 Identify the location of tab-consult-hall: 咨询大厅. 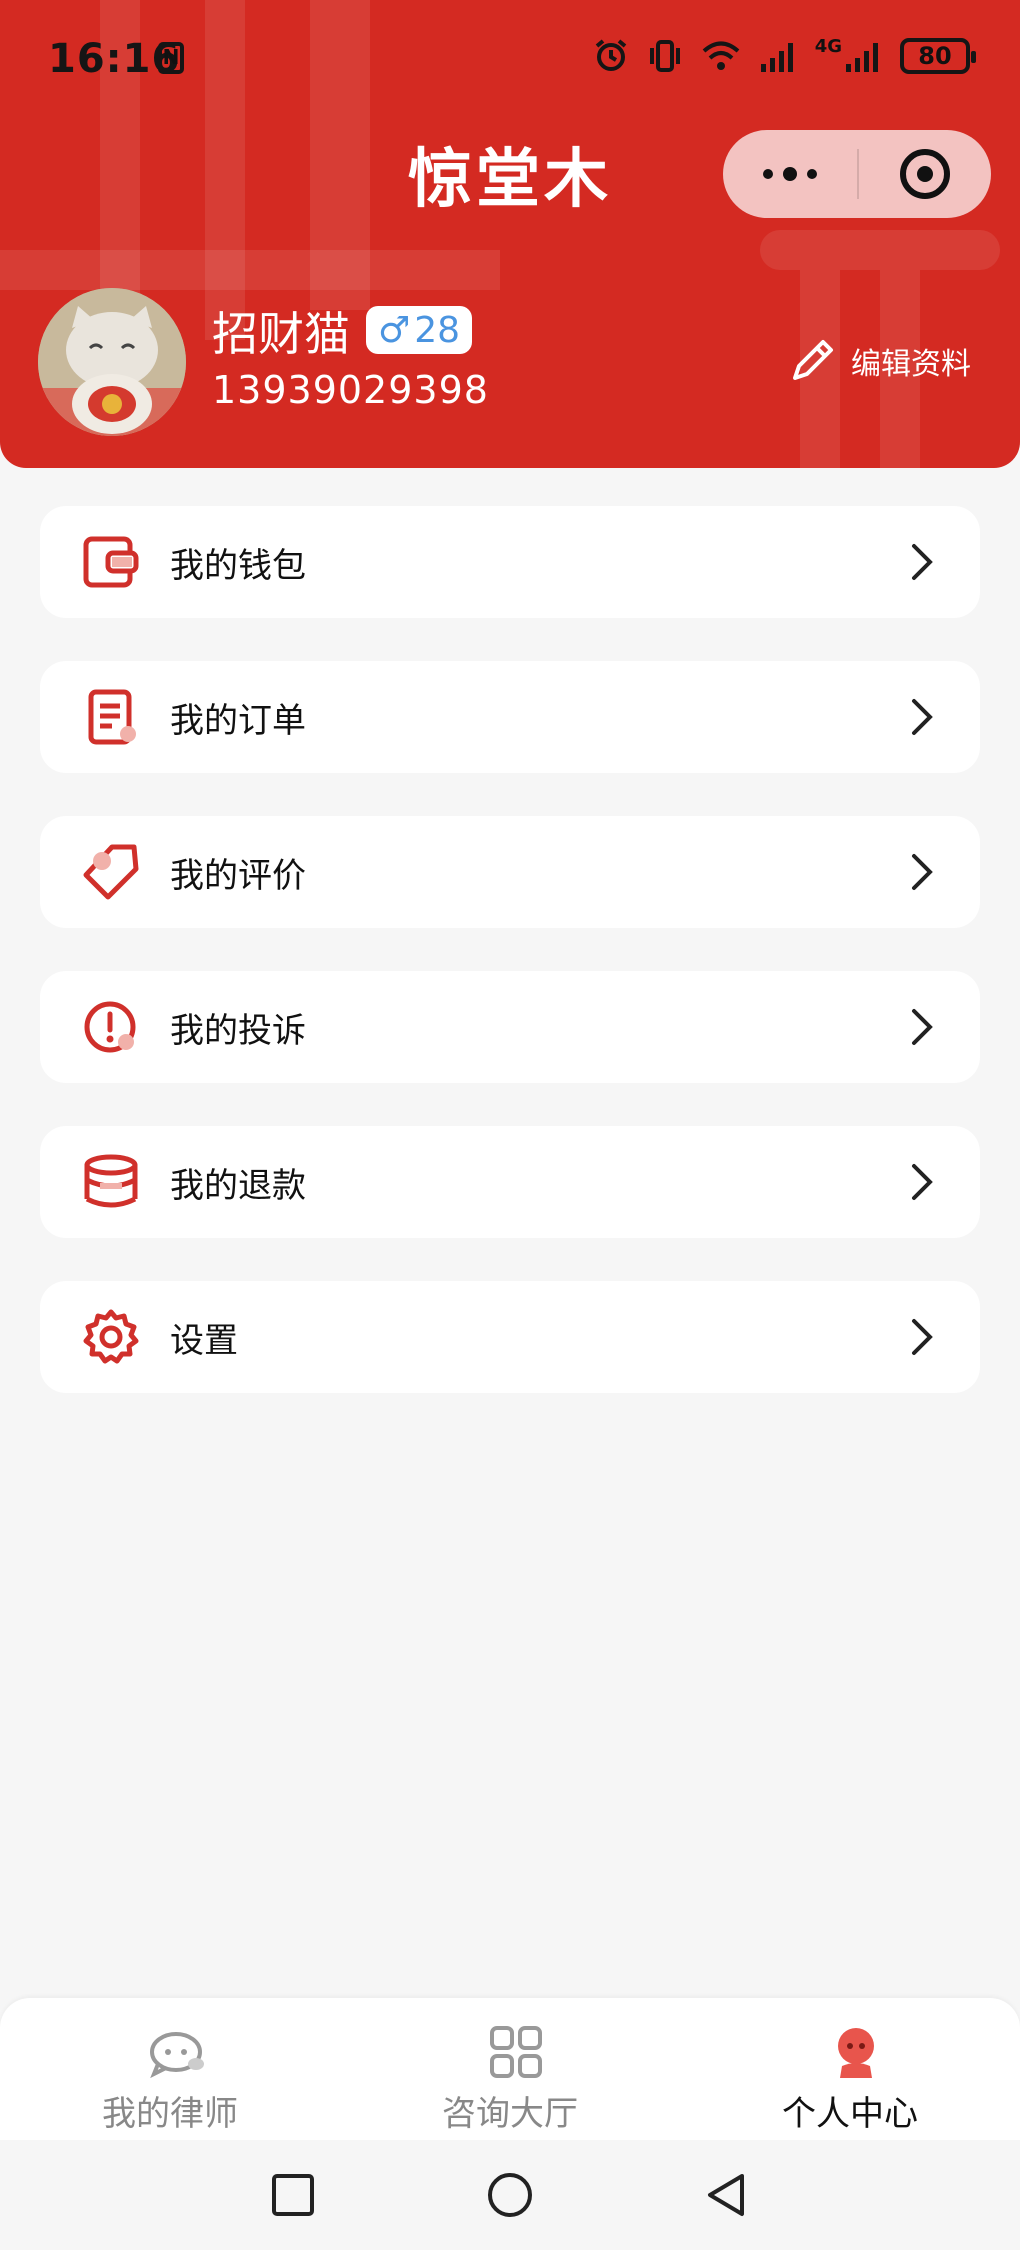
(510, 2069).